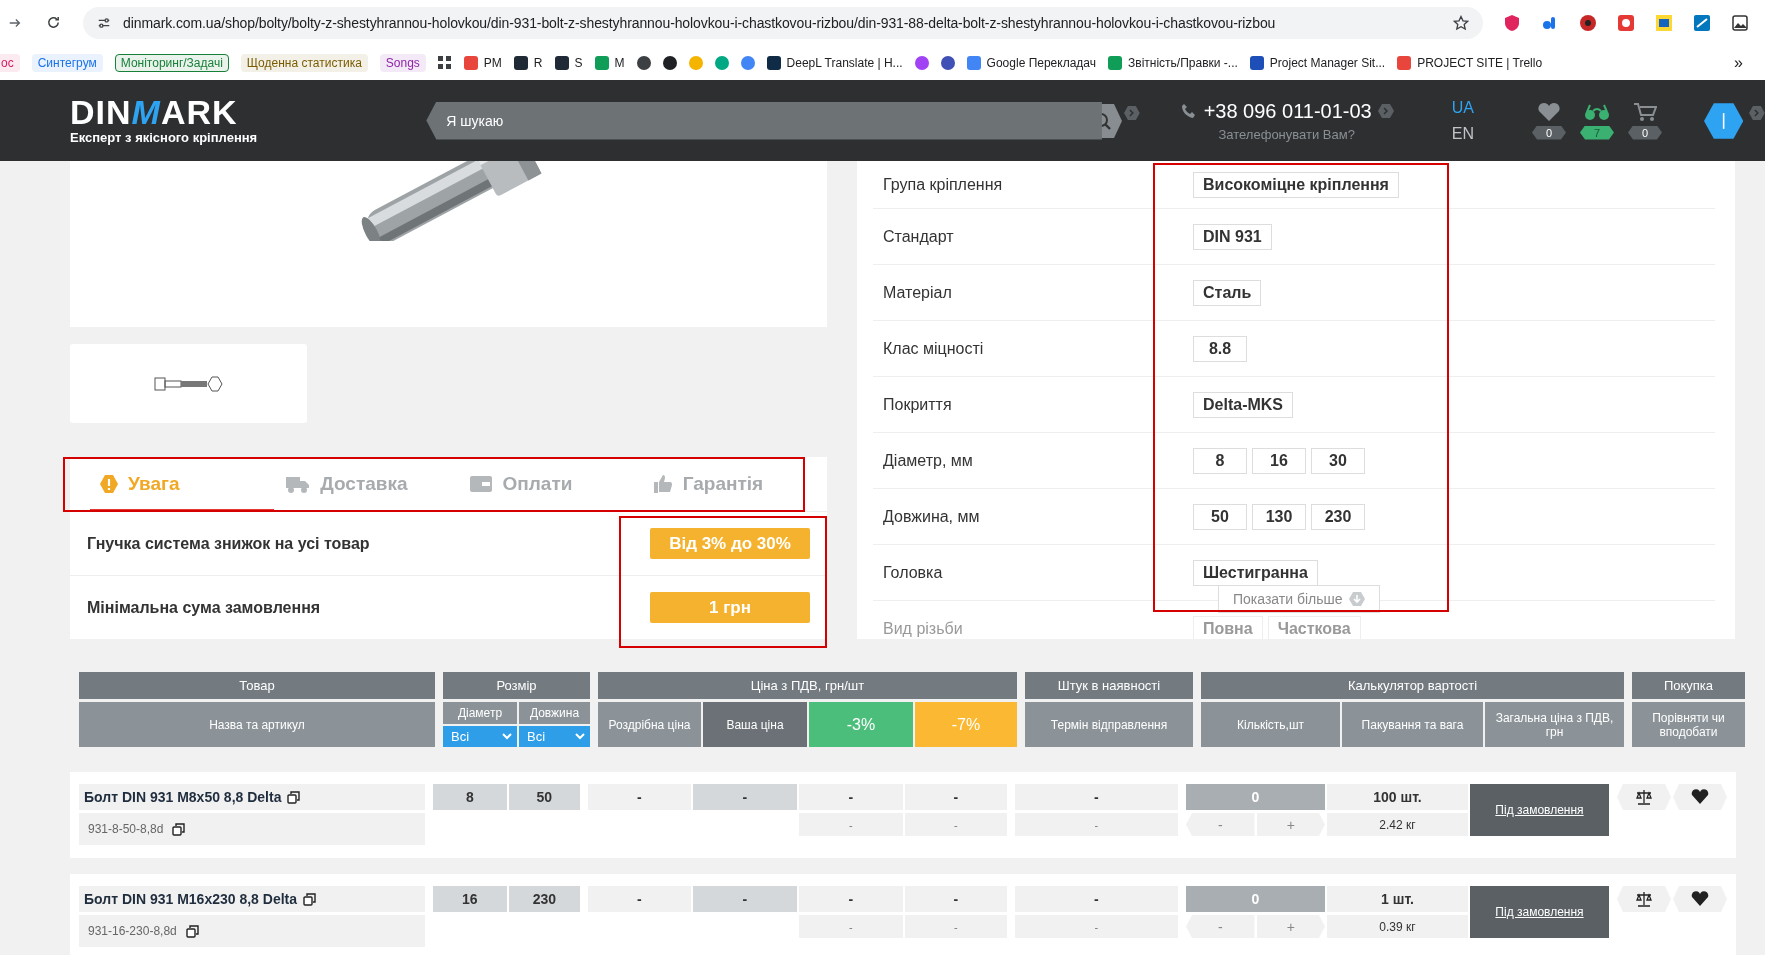  Describe the element at coordinates (730, 543) in the screenshot. I see `info-value: Від 3% до 30%` at that location.